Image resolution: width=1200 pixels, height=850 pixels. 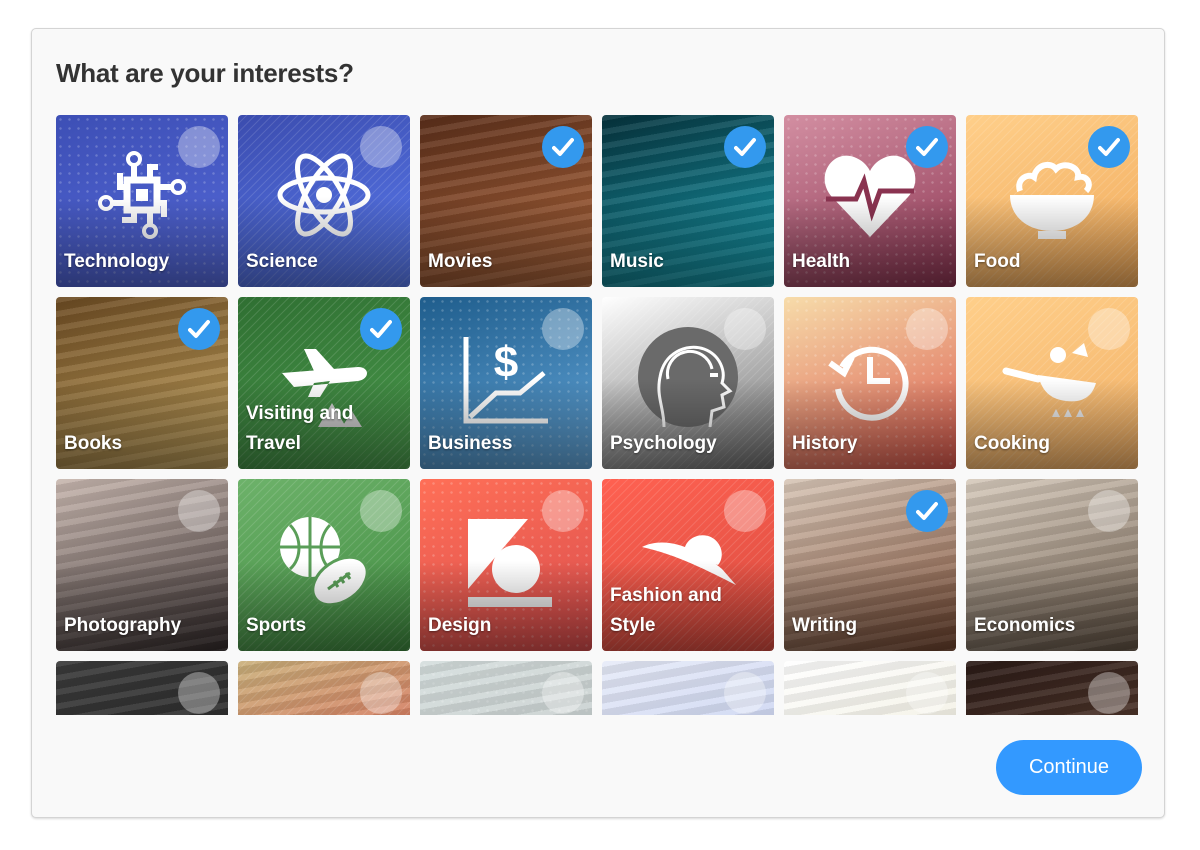 What do you see at coordinates (470, 443) in the screenshot?
I see `interest-label: Business` at bounding box center [470, 443].